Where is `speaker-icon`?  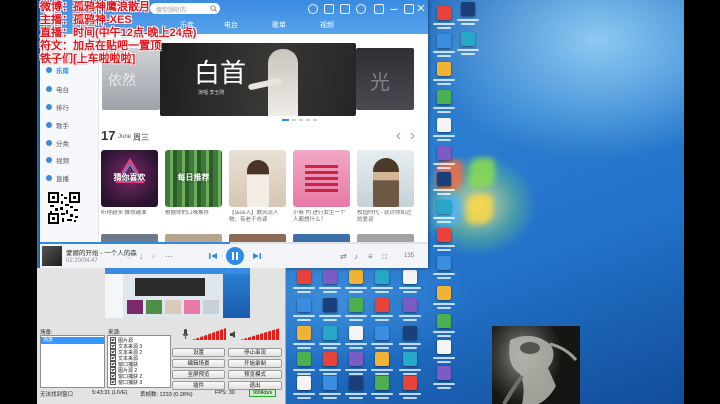
speaker-icon is located at coordinates (233, 334).